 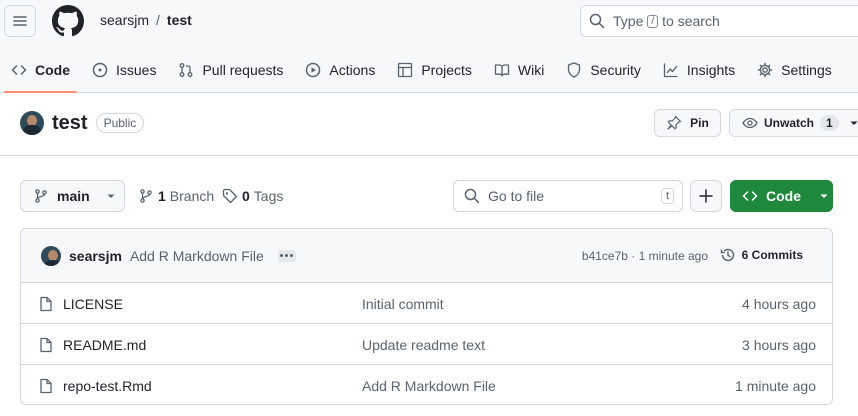 I want to click on repo-link: test, so click(x=179, y=20).